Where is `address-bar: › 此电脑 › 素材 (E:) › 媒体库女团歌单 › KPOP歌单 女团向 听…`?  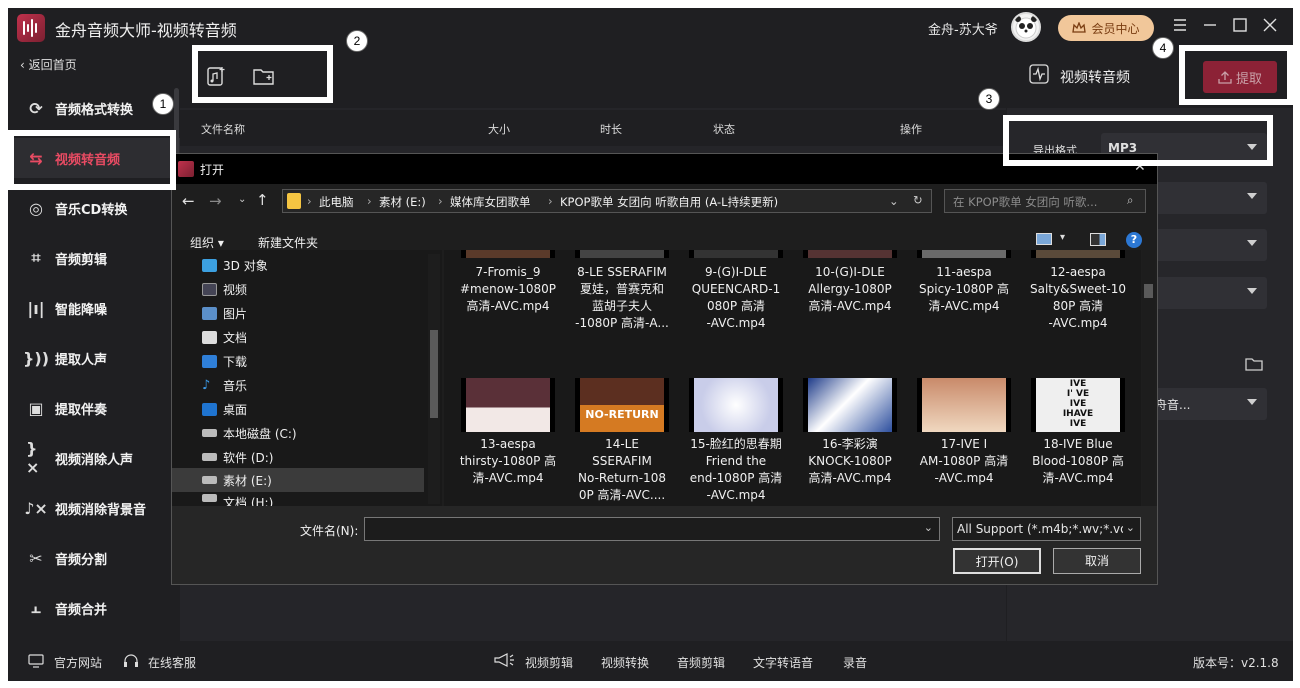
address-bar: › 此电脑 › 素材 (E:) › 媒体库女团歌单 › KPOP歌单 女团向 听… is located at coordinates (607, 201).